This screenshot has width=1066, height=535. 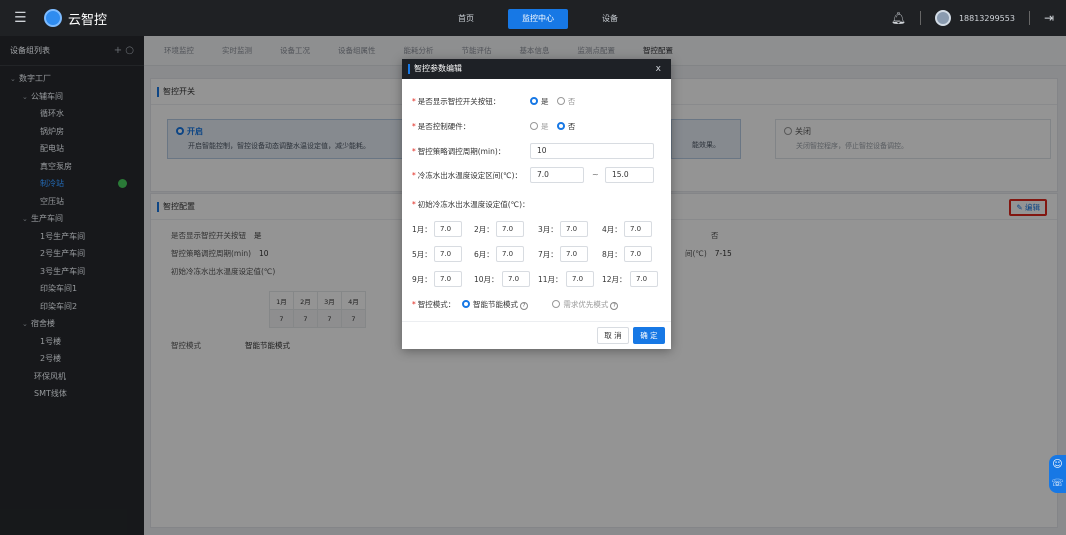 I want to click on radio-show-no: 否, so click(x=565, y=101).